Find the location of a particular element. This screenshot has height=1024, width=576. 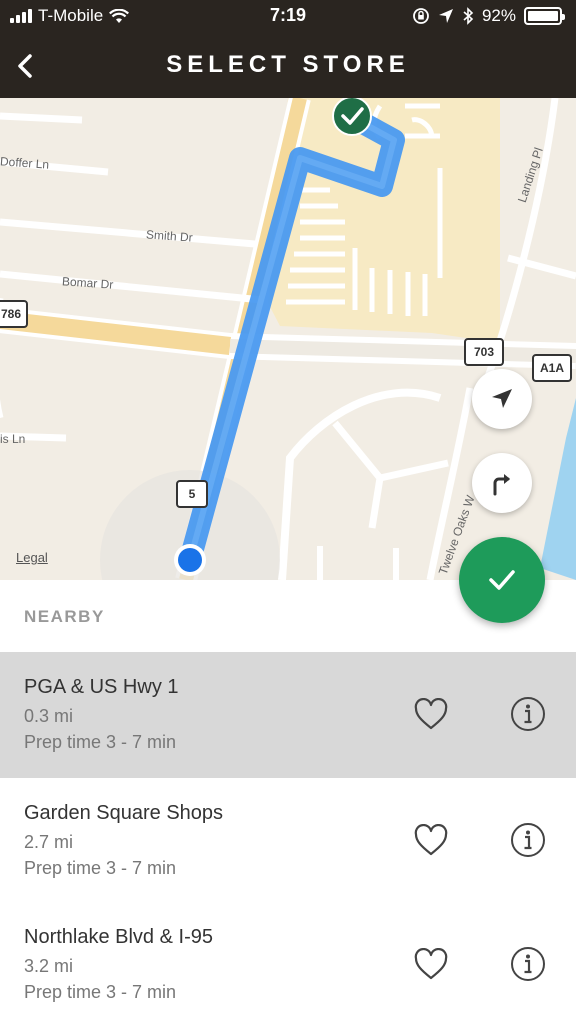

route-badge-5: 5 is located at coordinates (192, 494).